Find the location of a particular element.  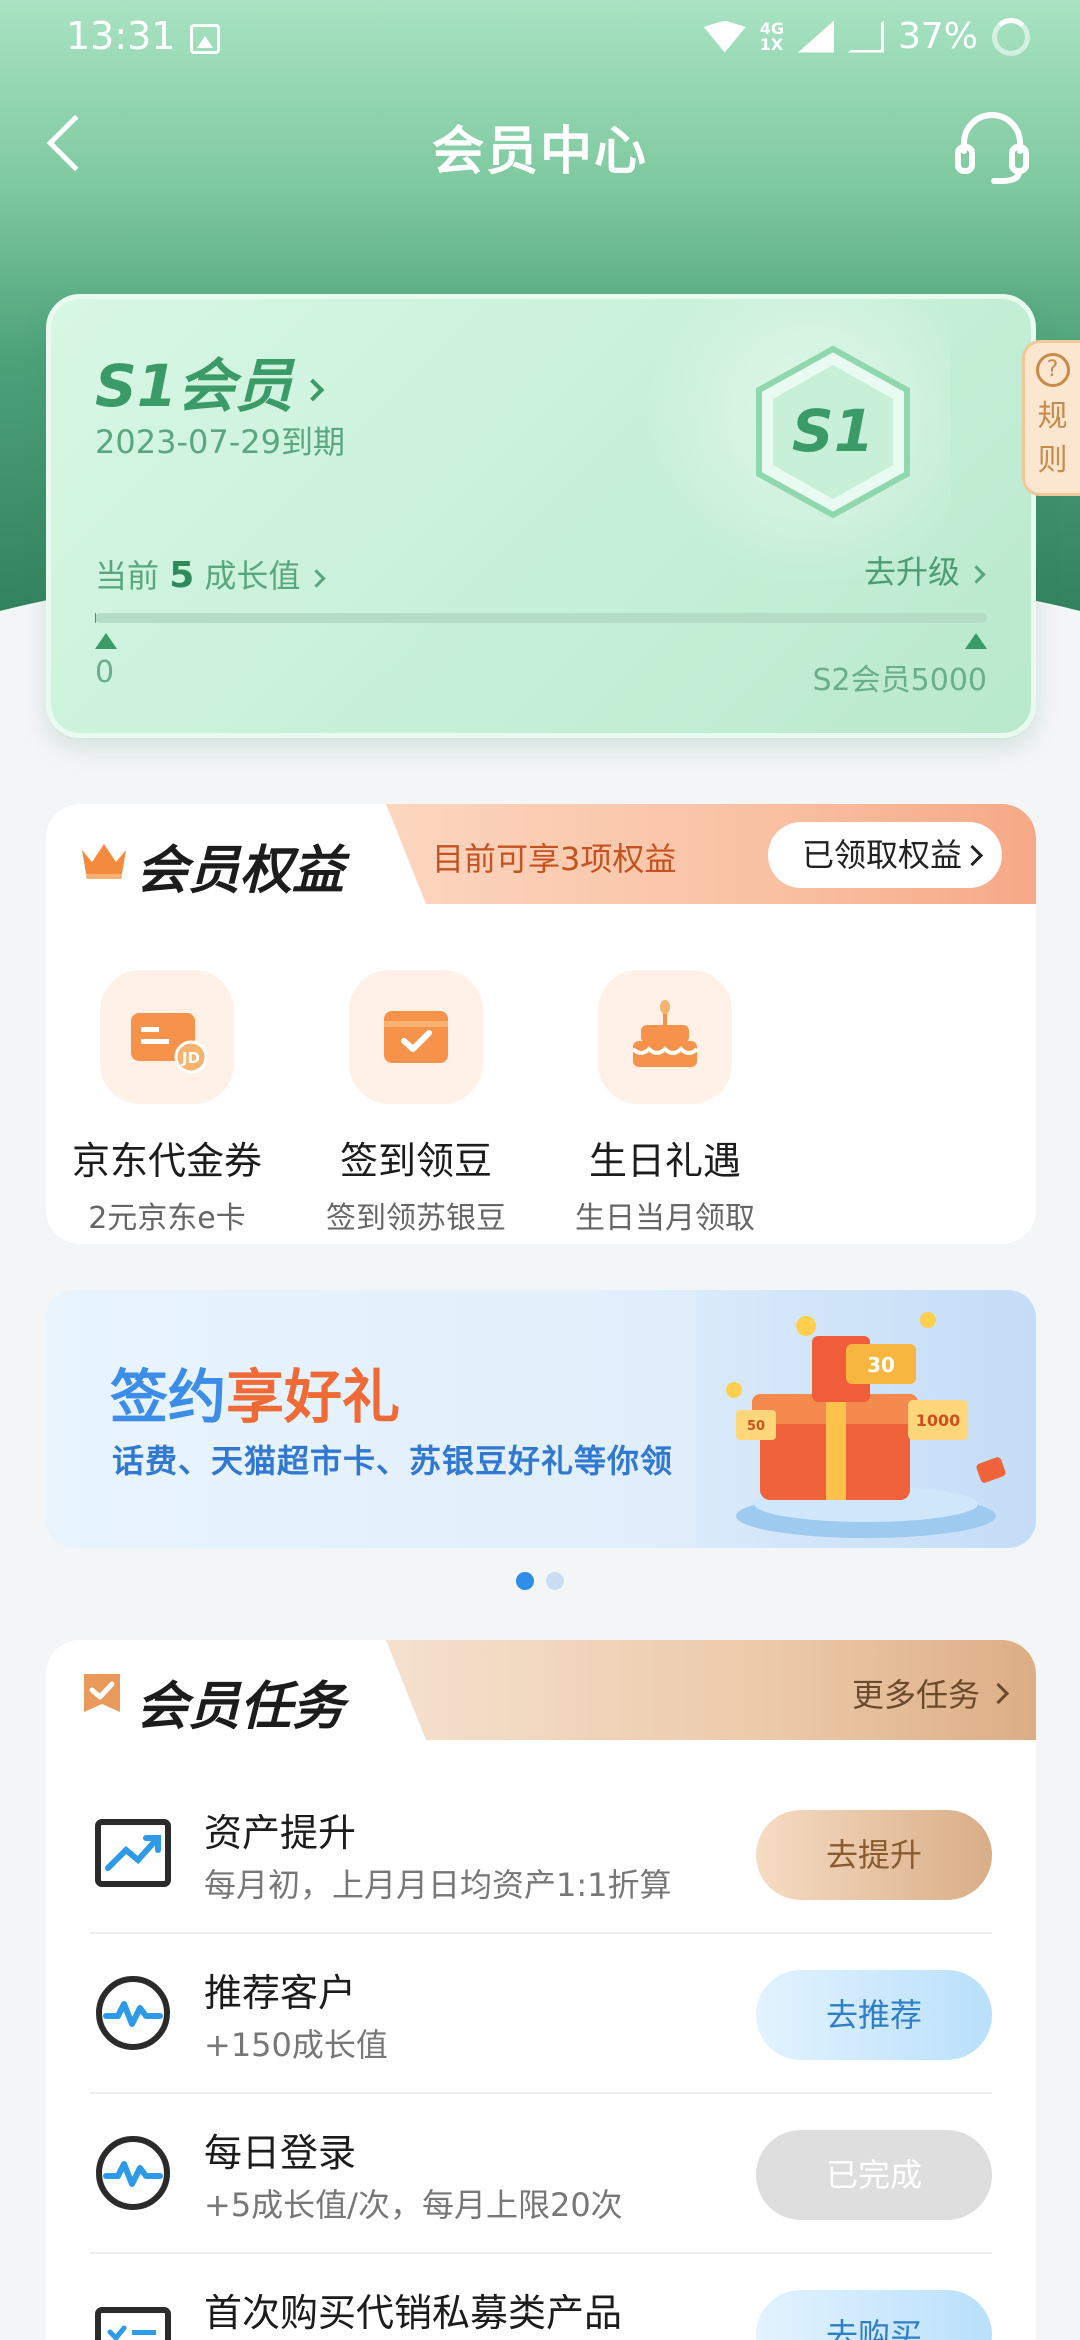

tasks-title: 会员任务 is located at coordinates (240, 1707).